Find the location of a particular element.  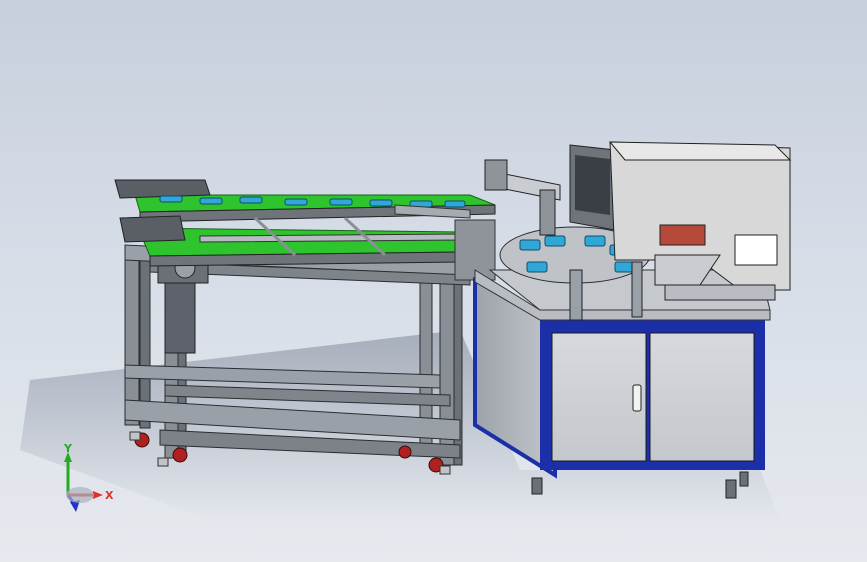

control-cabinet is located at coordinates (622, 384).